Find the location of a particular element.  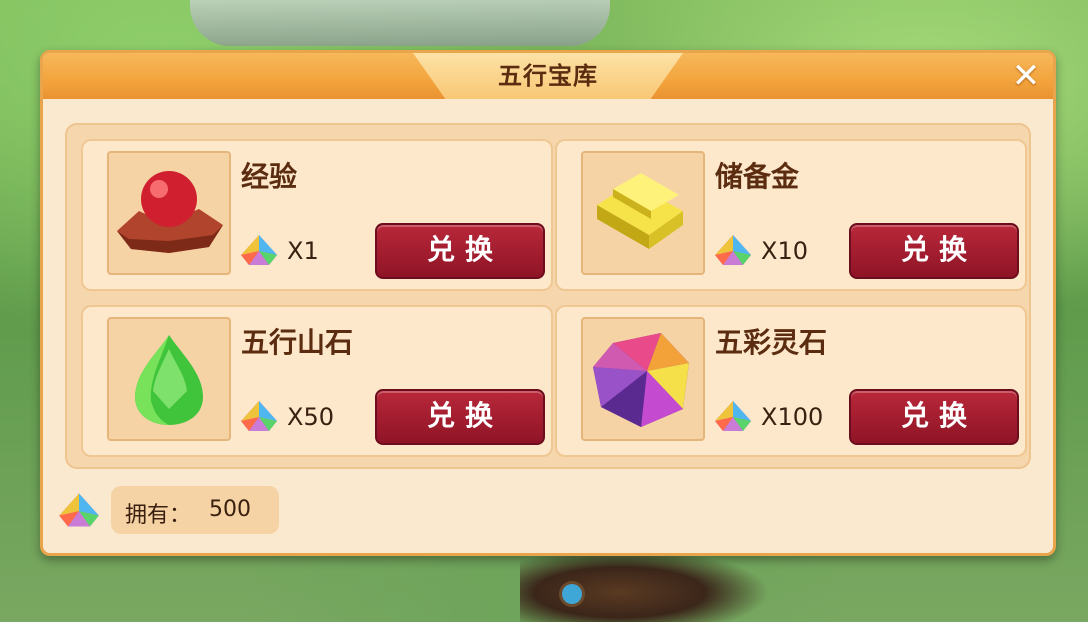

item-name: 五彩灵石 is located at coordinates (771, 342).